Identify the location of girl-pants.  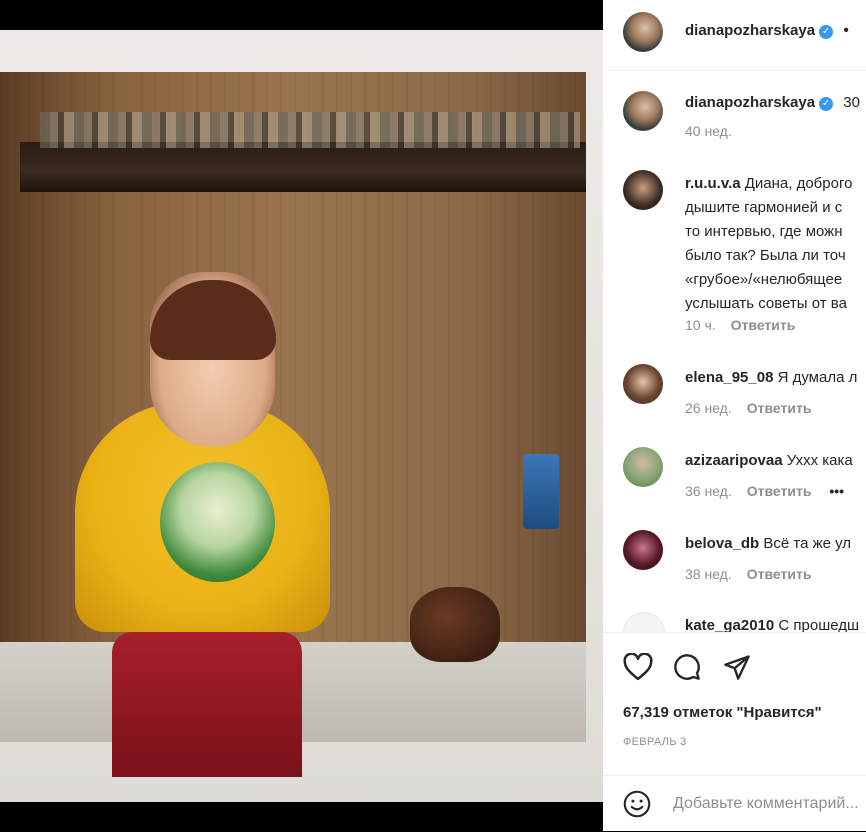
(207, 704).